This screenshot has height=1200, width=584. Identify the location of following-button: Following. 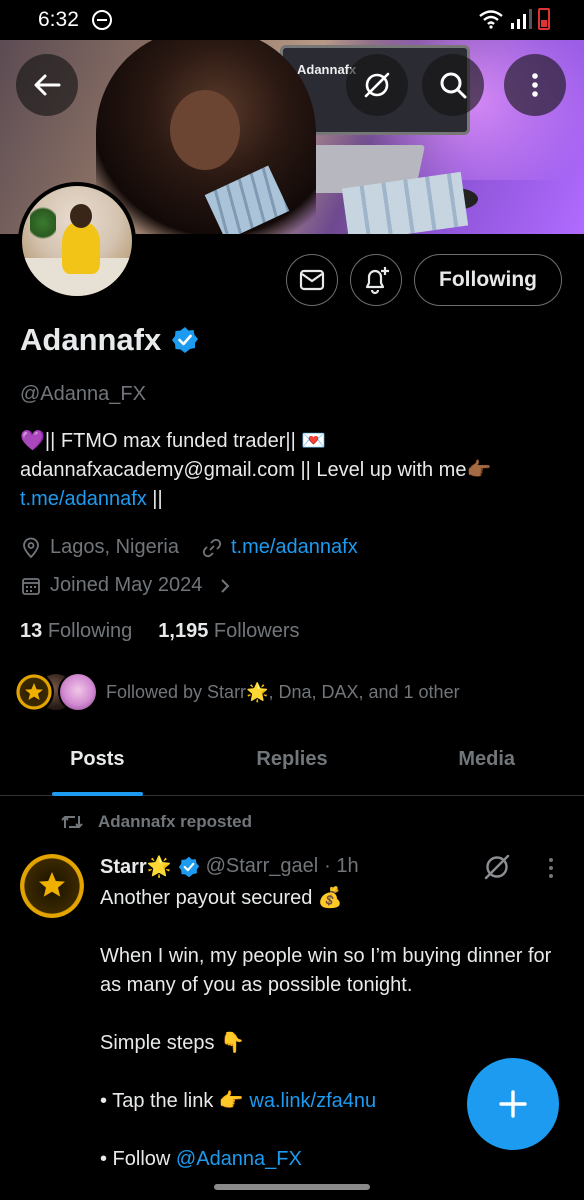
(488, 280).